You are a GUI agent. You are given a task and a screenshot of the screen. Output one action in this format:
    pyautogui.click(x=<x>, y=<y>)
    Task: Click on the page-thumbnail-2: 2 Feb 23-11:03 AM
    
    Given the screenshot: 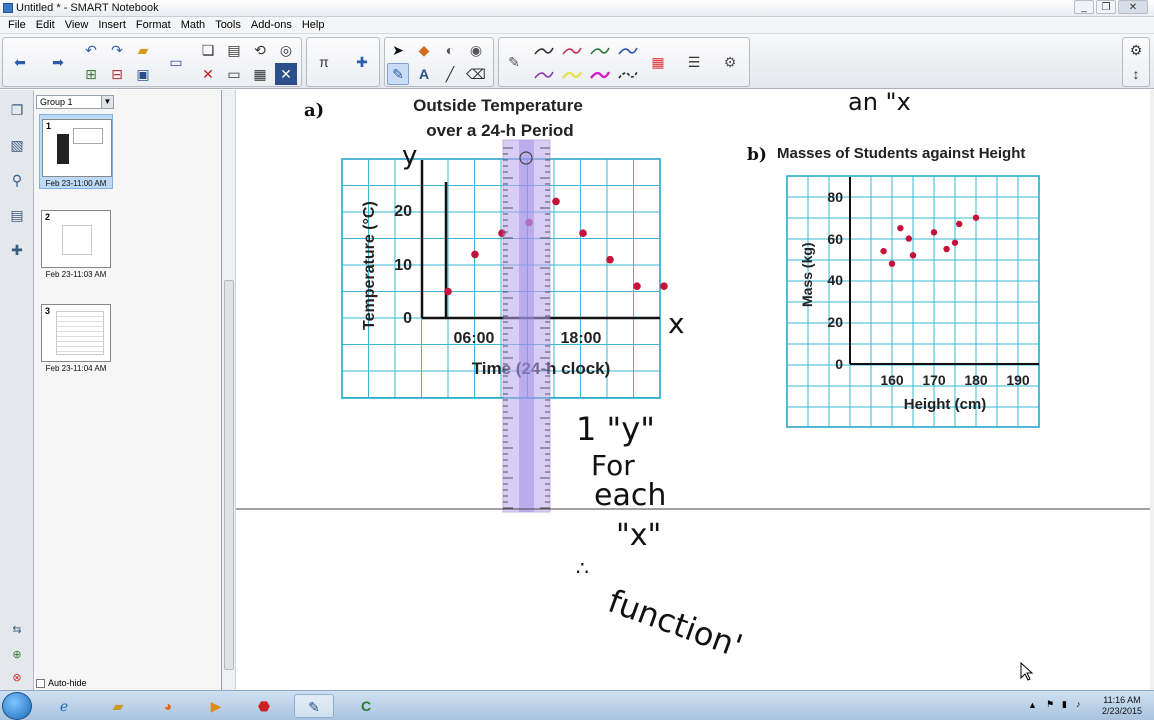 What is the action you would take?
    pyautogui.click(x=76, y=244)
    